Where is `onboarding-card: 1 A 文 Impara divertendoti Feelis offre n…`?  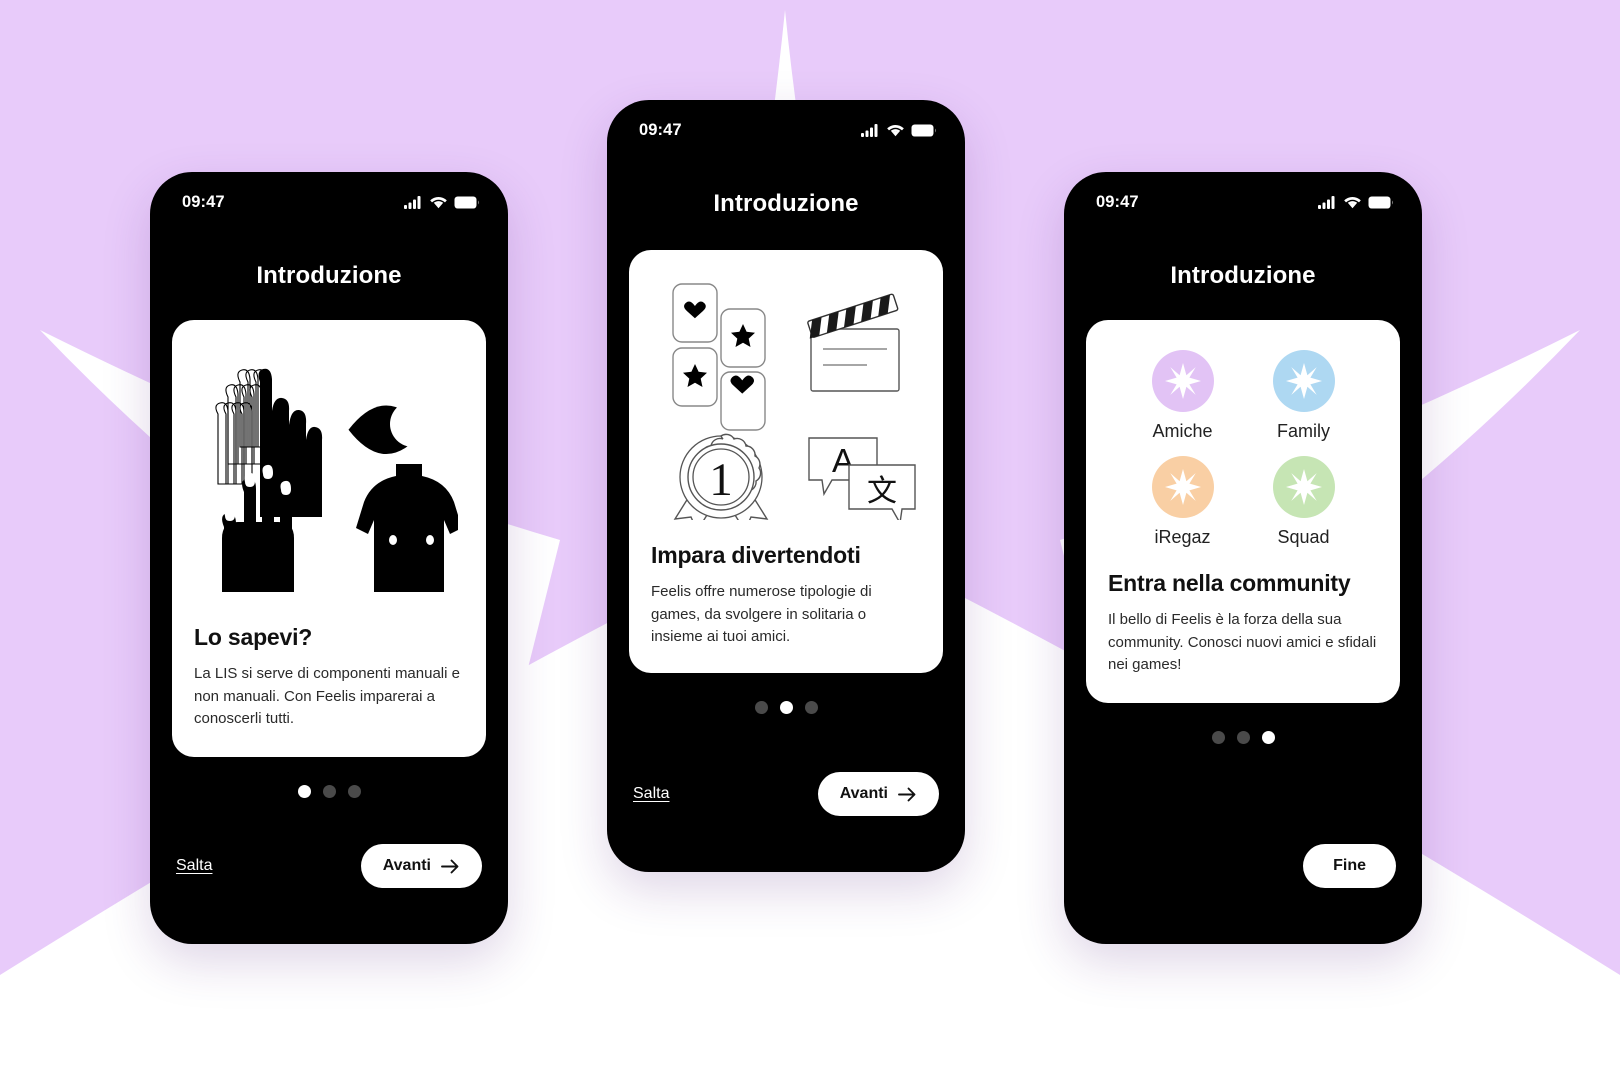 onboarding-card: 1 A 文 Impara divertendoti Feelis offre n… is located at coordinates (786, 461).